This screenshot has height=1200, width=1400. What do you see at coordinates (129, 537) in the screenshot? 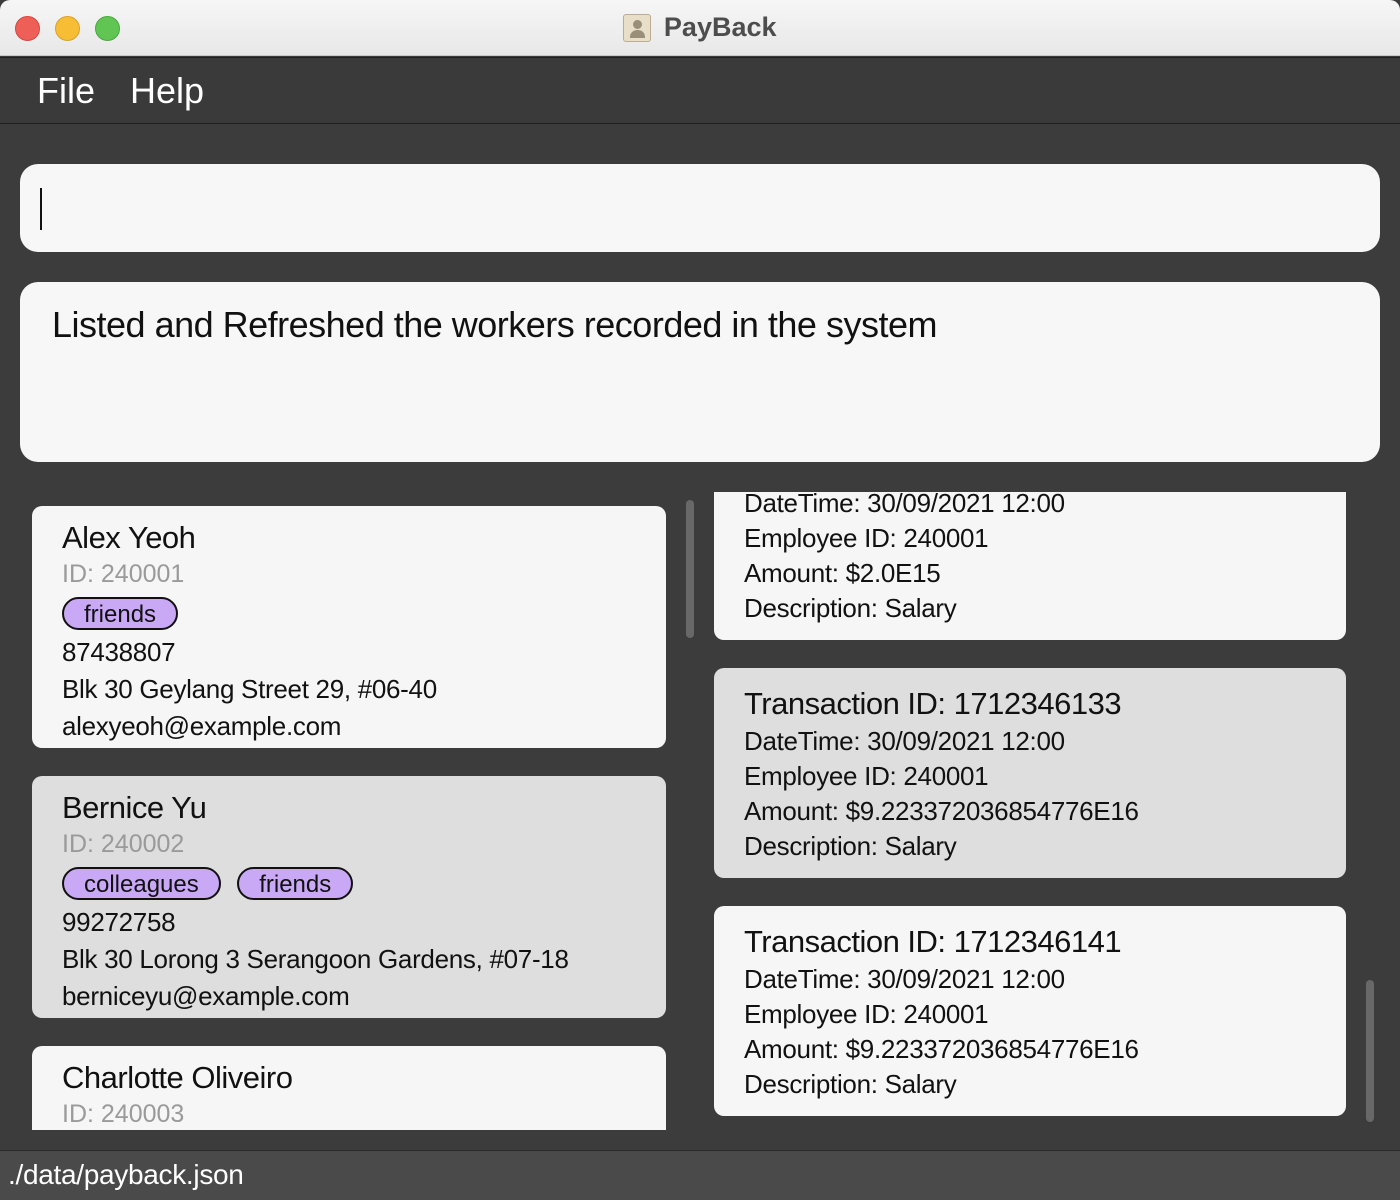
I see `person-name: Alex Yeoh` at bounding box center [129, 537].